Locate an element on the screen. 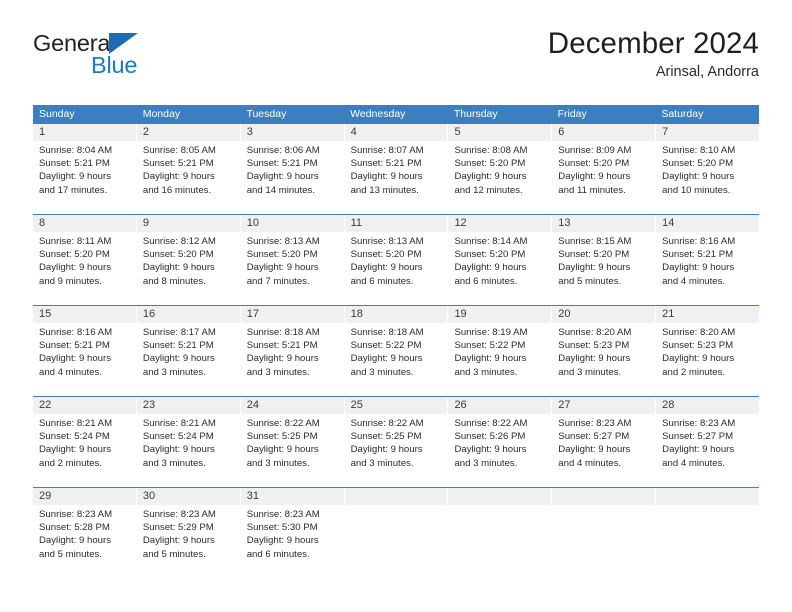  sunrise-time: Sunrise: 8:08 AM is located at coordinates (491, 150).